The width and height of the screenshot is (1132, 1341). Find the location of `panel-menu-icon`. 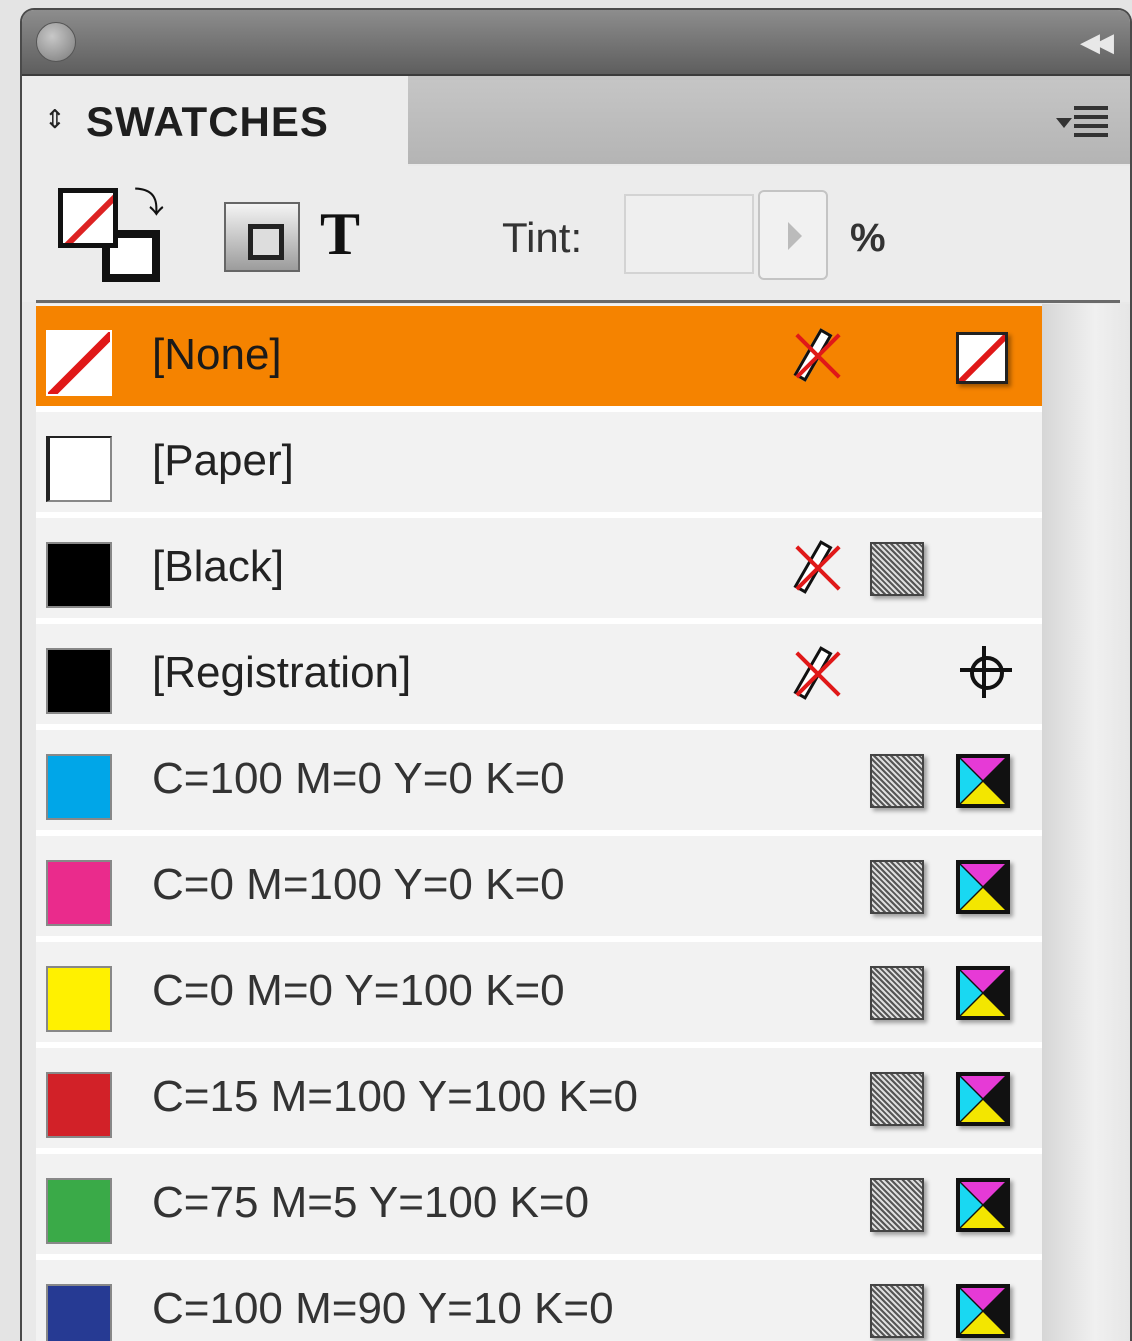

panel-menu-icon is located at coordinates (1084, 124).